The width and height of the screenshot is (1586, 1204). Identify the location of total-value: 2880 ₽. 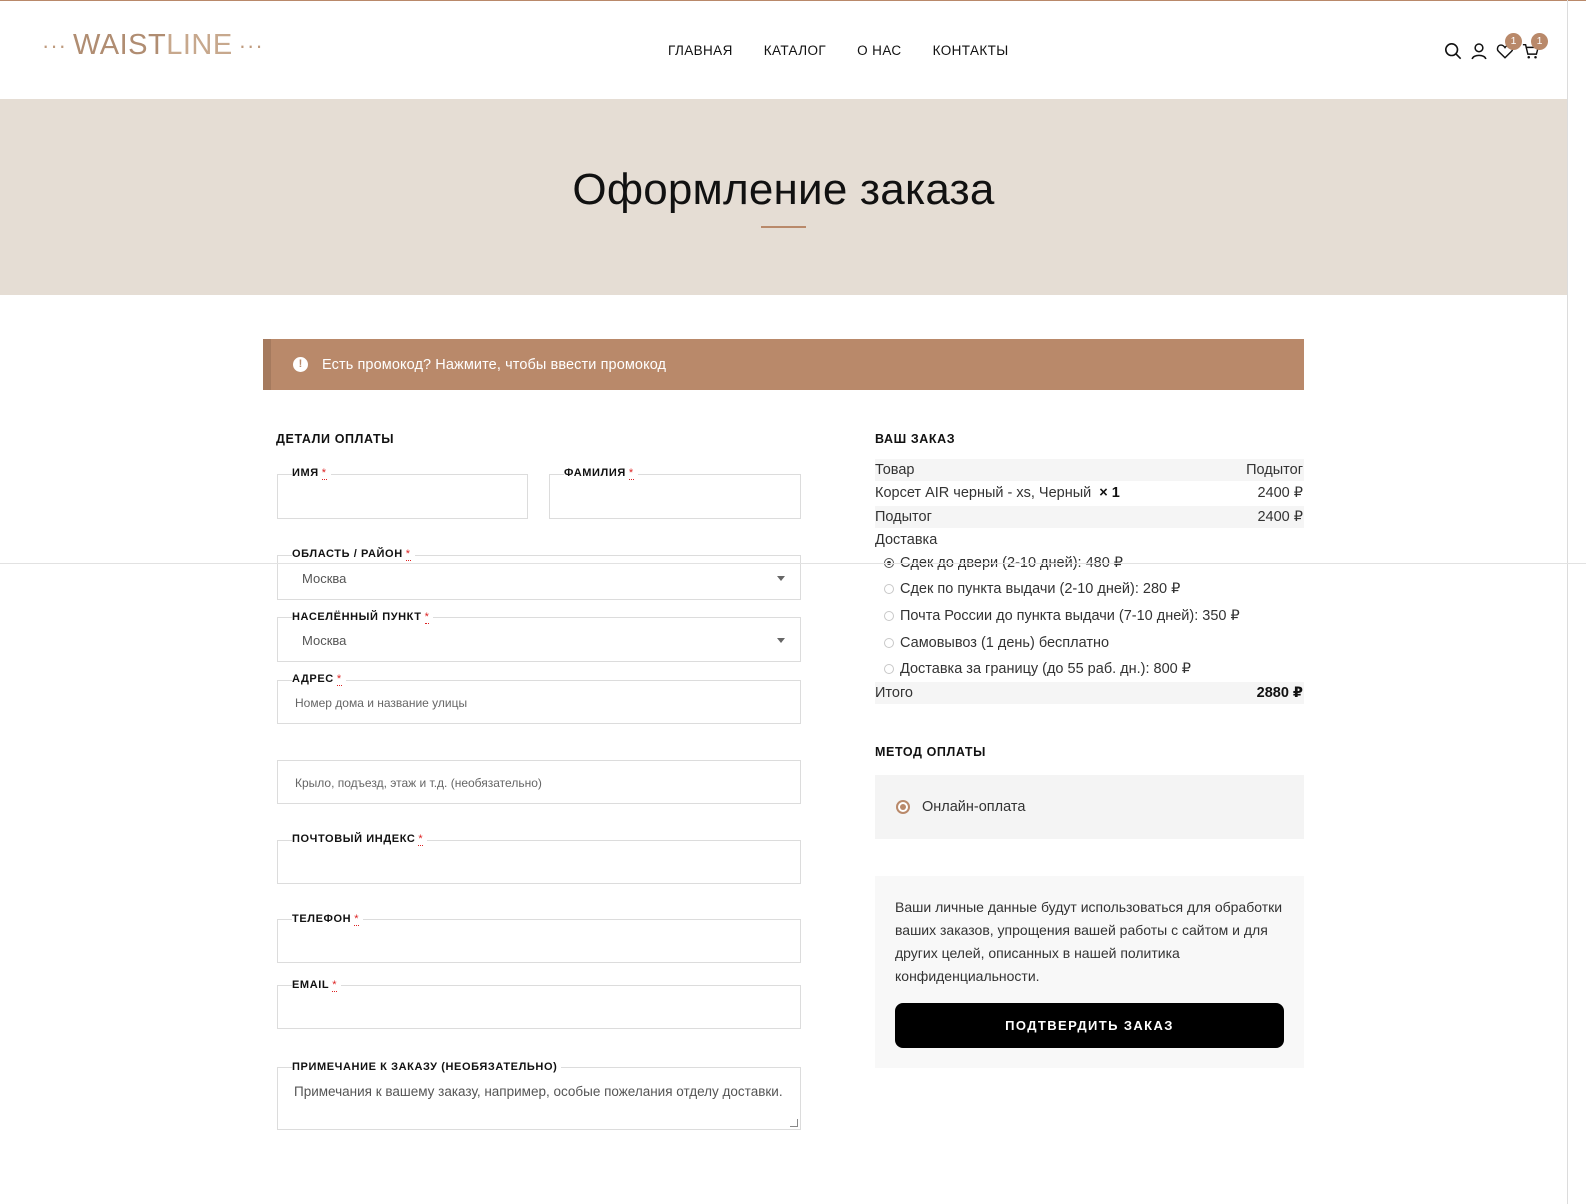
(1279, 693).